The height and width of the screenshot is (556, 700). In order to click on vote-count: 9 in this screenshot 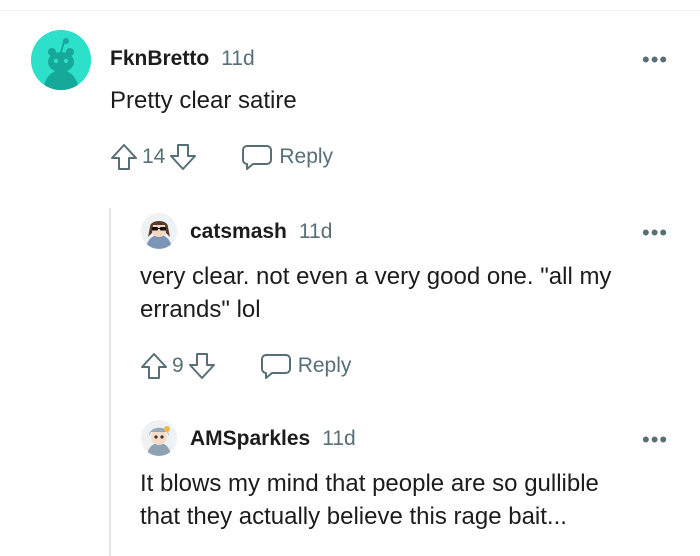, I will do `click(178, 365)`.